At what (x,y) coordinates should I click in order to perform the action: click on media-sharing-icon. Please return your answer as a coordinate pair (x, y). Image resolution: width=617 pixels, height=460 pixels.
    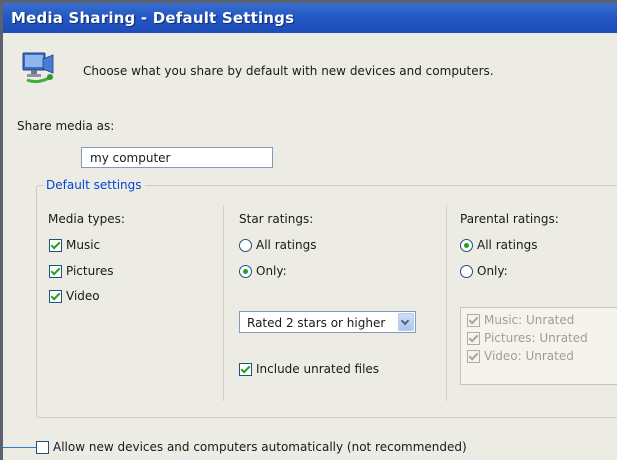
    Looking at the image, I should click on (39, 67).